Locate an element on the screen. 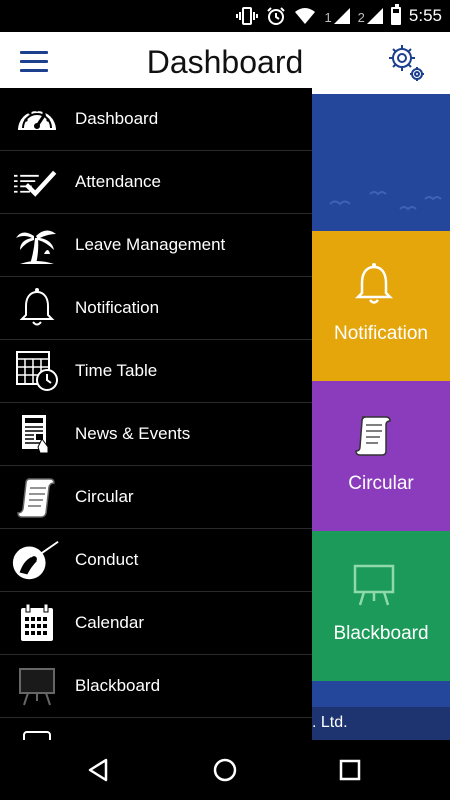 The width and height of the screenshot is (450, 800). back-icon is located at coordinates (99, 770).